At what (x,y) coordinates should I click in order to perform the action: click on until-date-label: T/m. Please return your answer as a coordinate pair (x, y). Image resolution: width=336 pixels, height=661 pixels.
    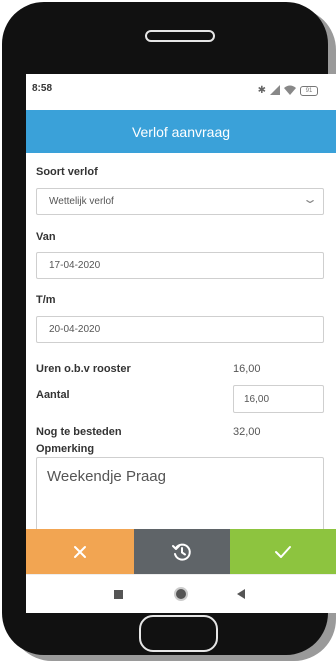
    Looking at the image, I should click on (46, 300).